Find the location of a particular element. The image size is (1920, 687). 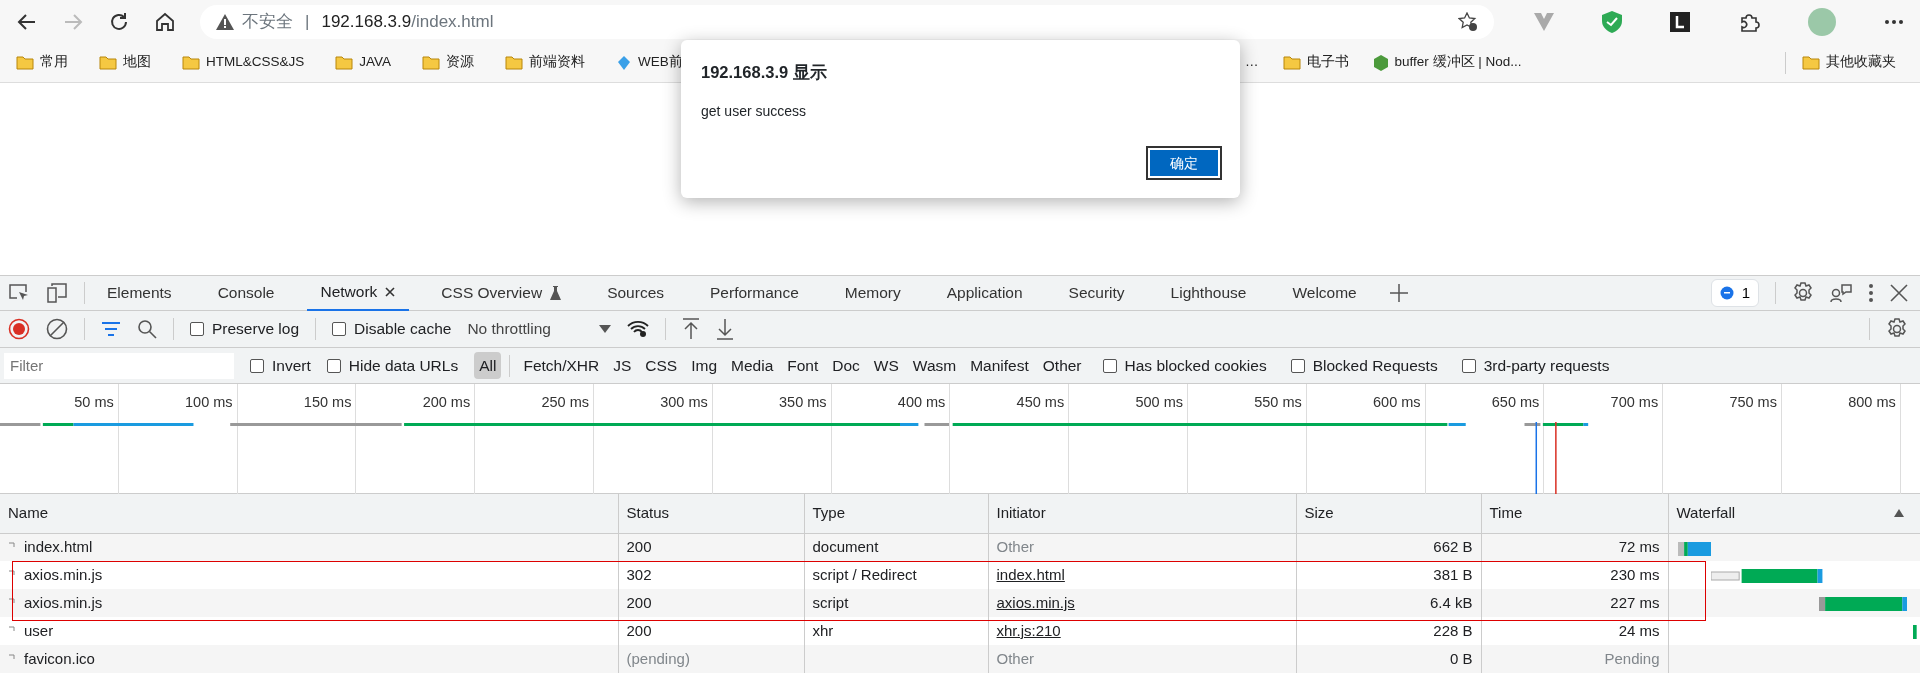

bookmark: JAVA is located at coordinates (363, 62).